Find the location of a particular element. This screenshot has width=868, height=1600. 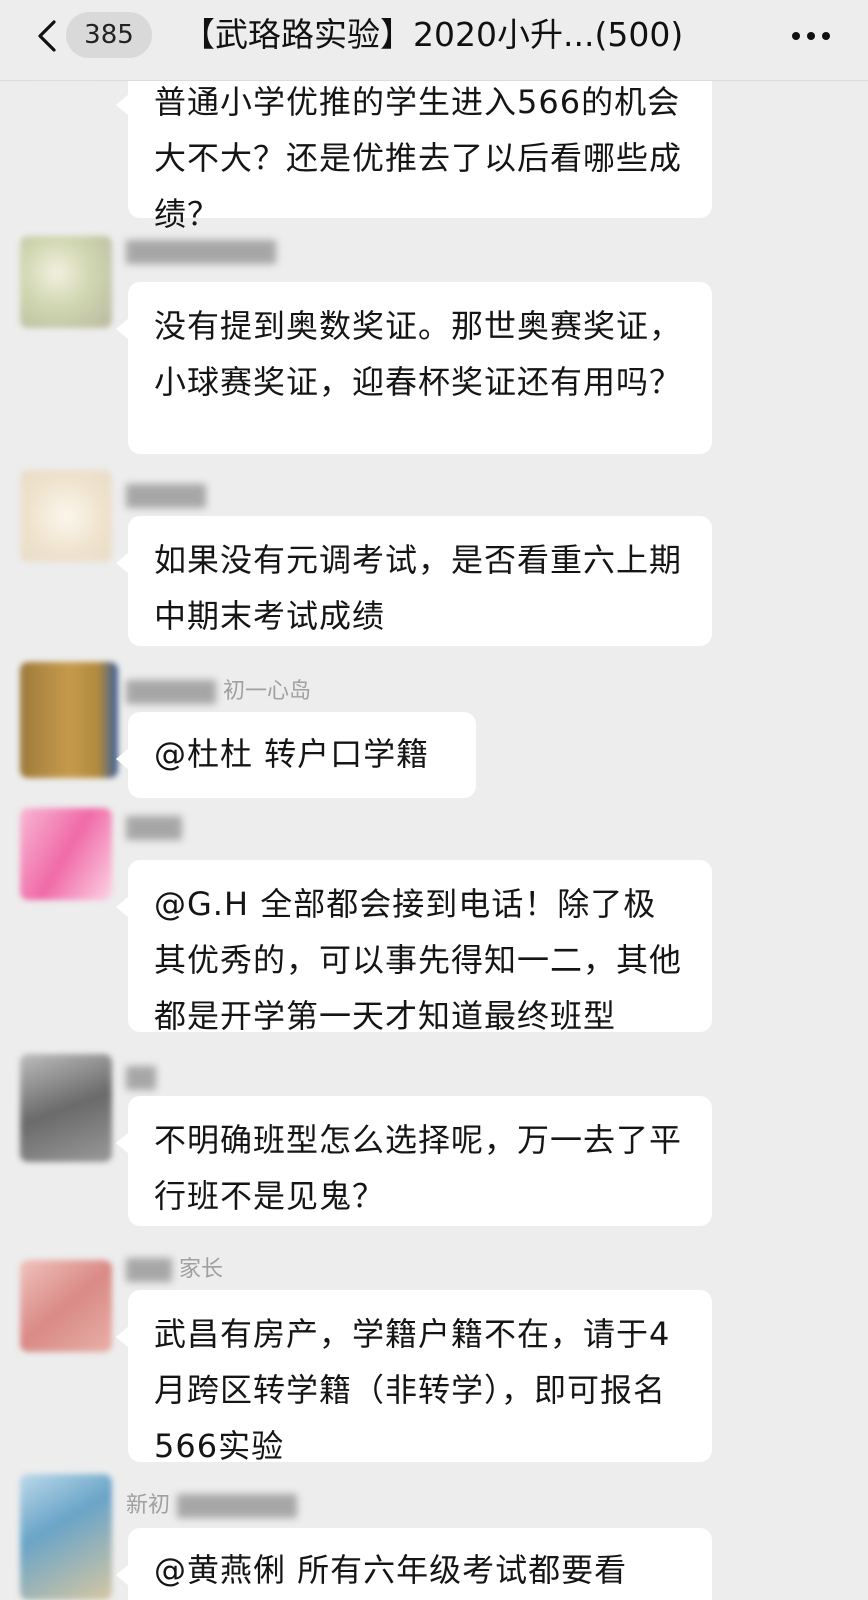

sender-name: 家长 is located at coordinates (174, 1270).